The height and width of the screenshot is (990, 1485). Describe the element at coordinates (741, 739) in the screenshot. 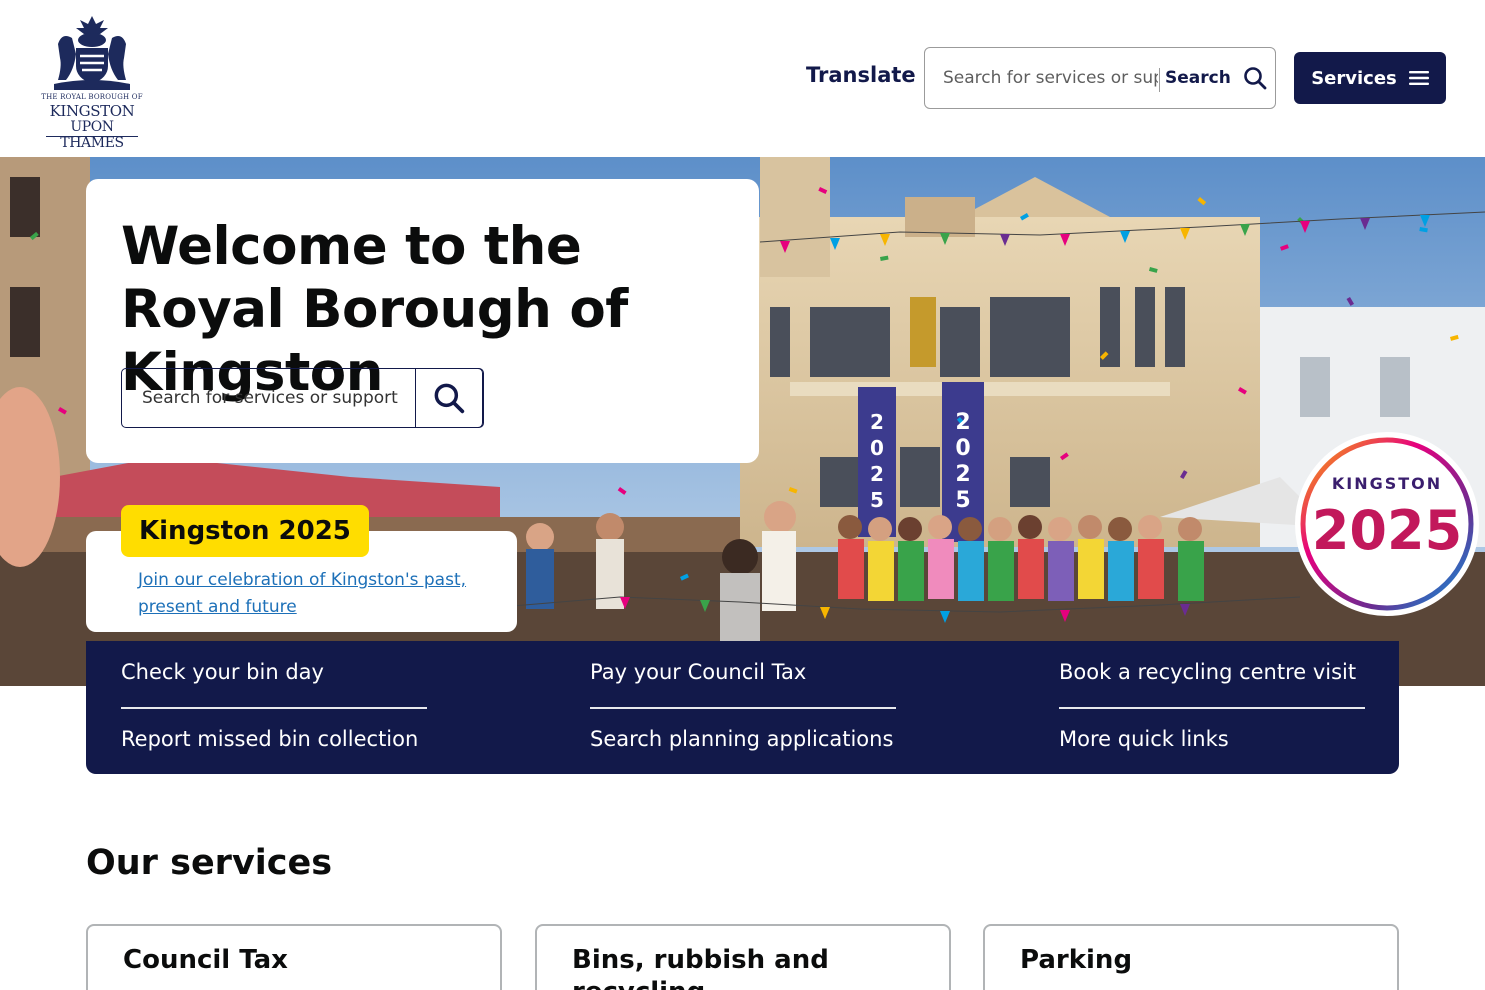

I see `quick-link-planning: Search planning applications` at that location.